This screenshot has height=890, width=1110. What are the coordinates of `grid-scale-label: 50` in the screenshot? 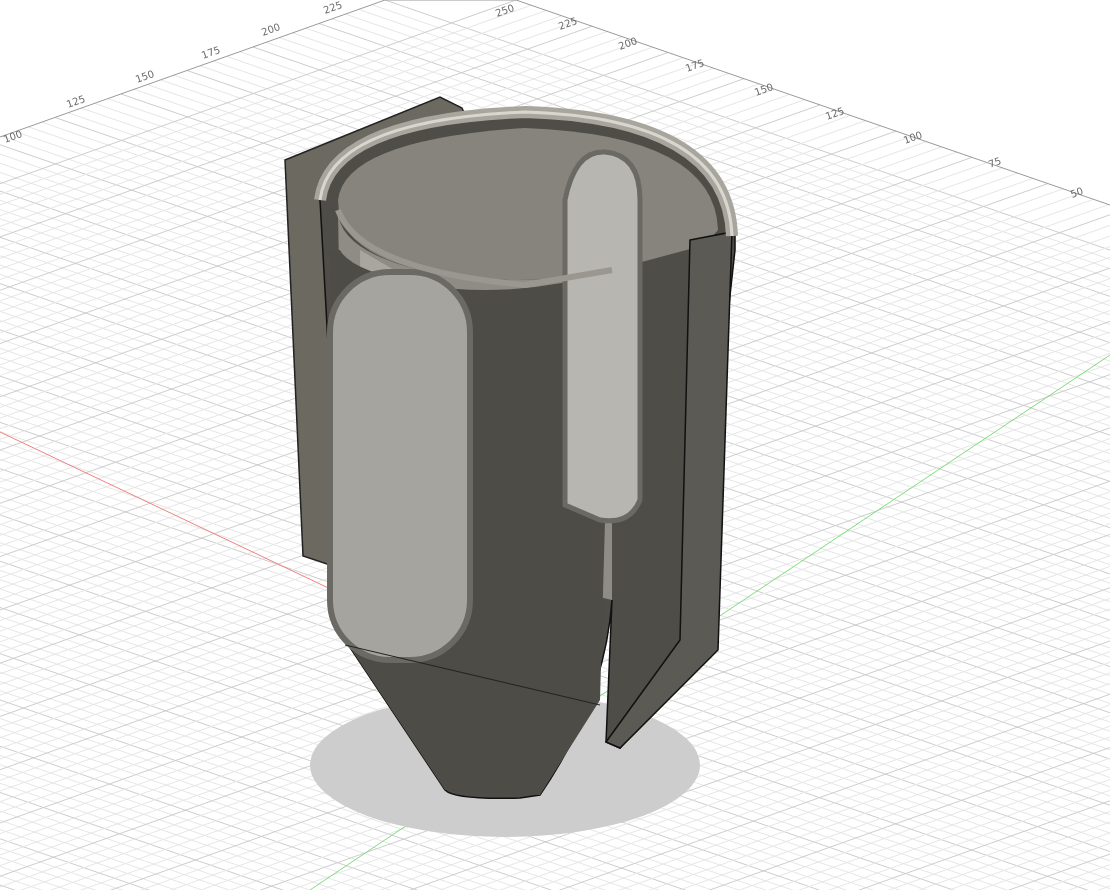 It's located at (1076, 192).